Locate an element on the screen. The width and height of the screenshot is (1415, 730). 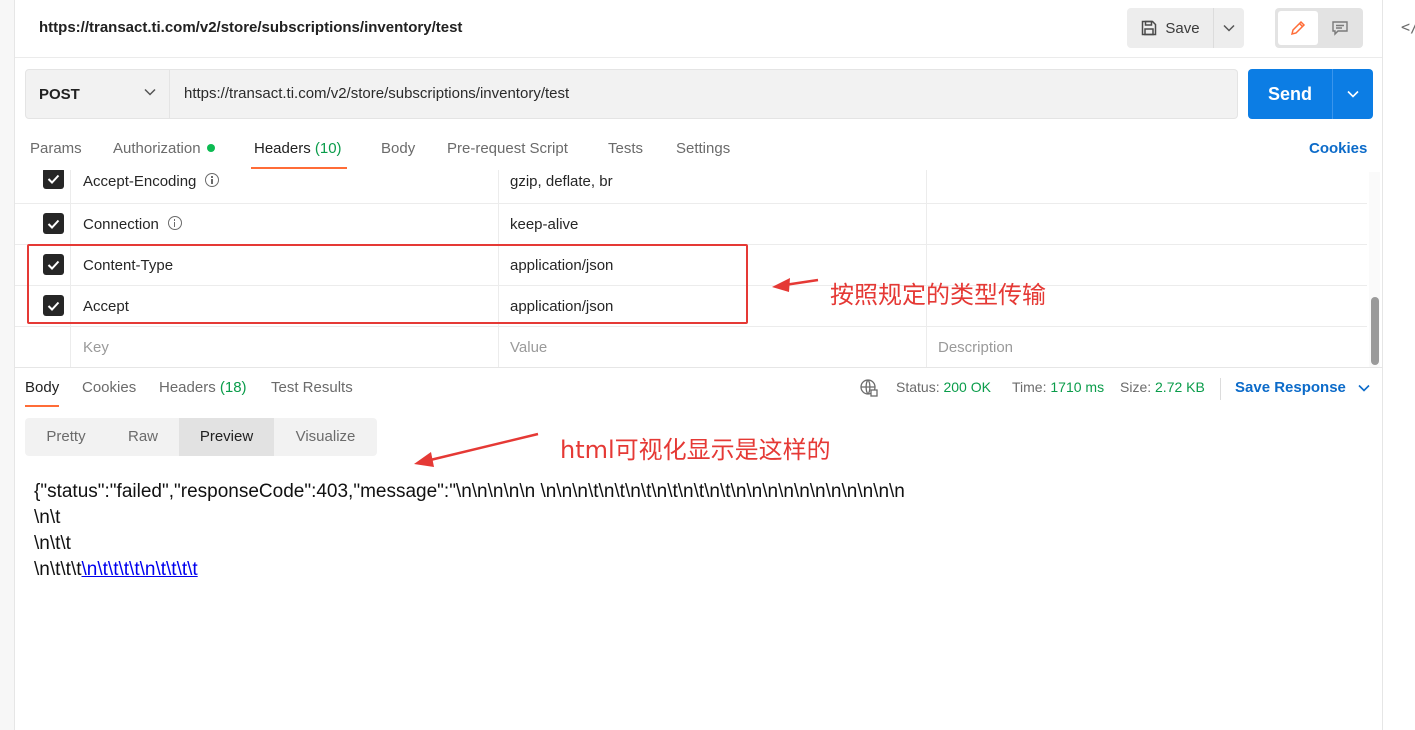
size-meta: Size: 2.72 KB is located at coordinates (1162, 387).